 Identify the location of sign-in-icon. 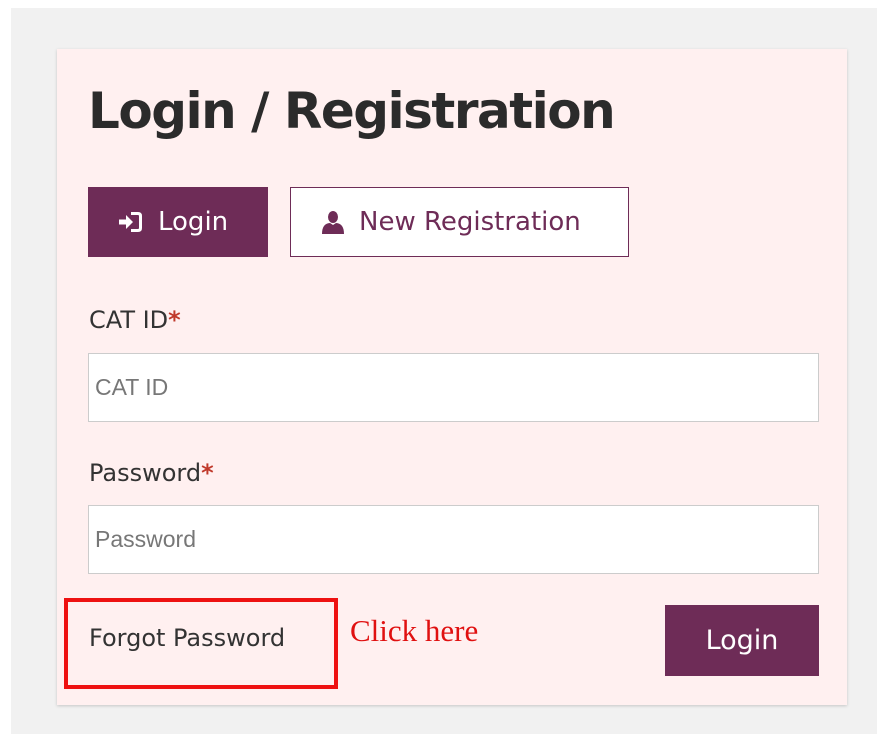
(130, 222).